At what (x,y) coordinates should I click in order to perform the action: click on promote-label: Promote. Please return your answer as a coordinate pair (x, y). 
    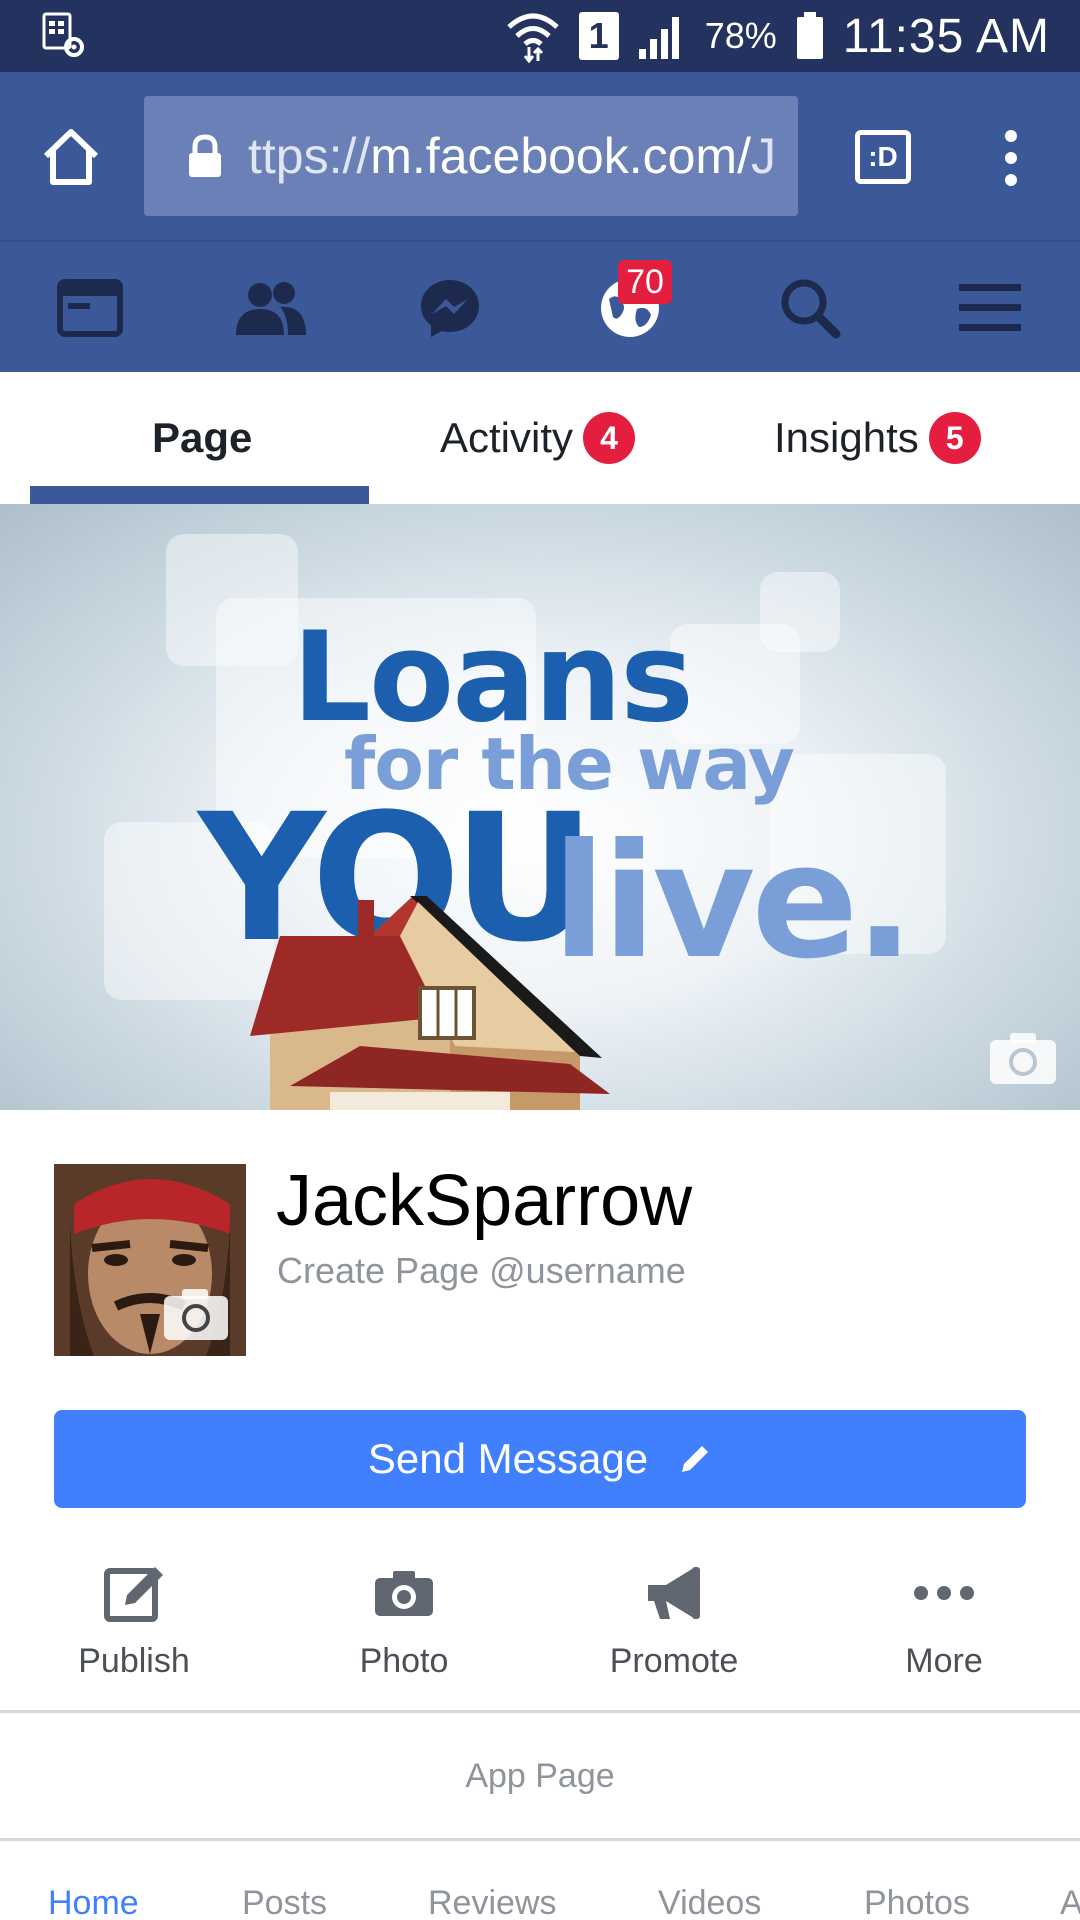
    Looking at the image, I should click on (674, 1661).